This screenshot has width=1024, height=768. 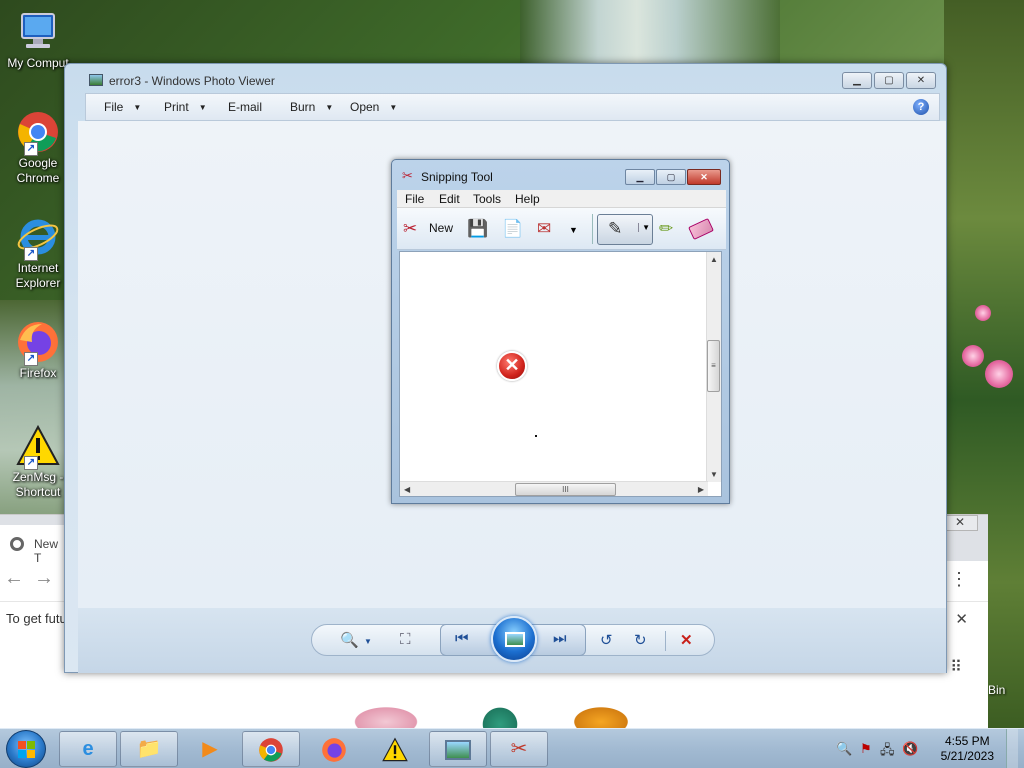 What do you see at coordinates (650, 35) in the screenshot?
I see `wallpaper-waterfall` at bounding box center [650, 35].